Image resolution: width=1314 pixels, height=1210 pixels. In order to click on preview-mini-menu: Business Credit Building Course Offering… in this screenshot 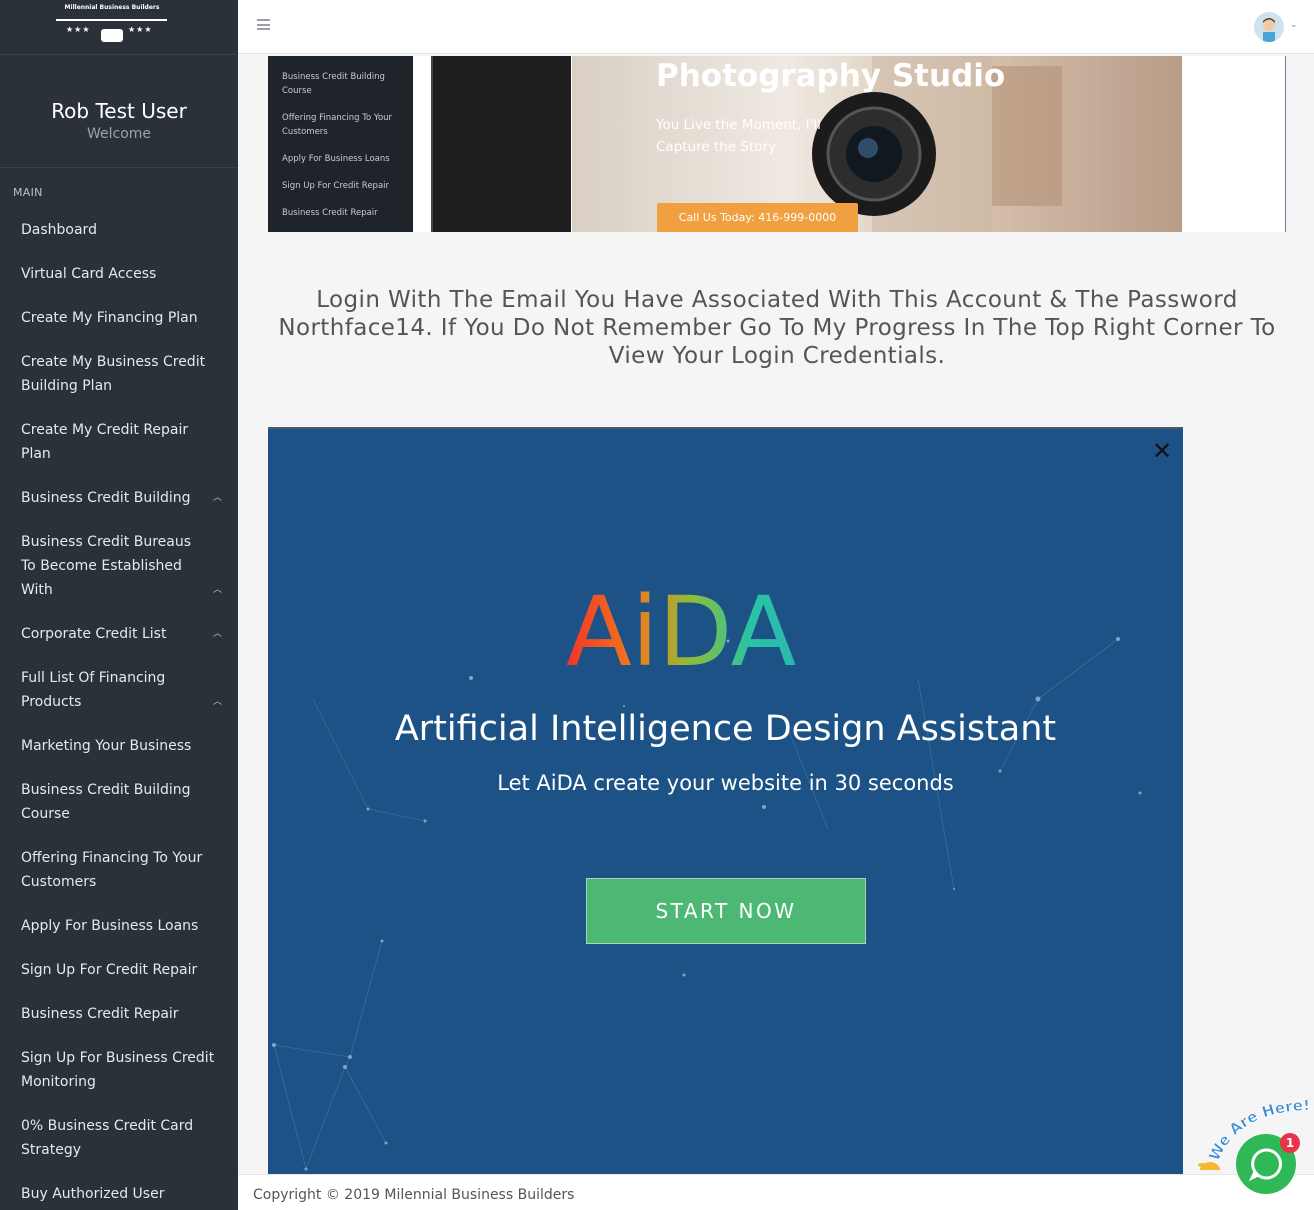, I will do `click(340, 144)`.